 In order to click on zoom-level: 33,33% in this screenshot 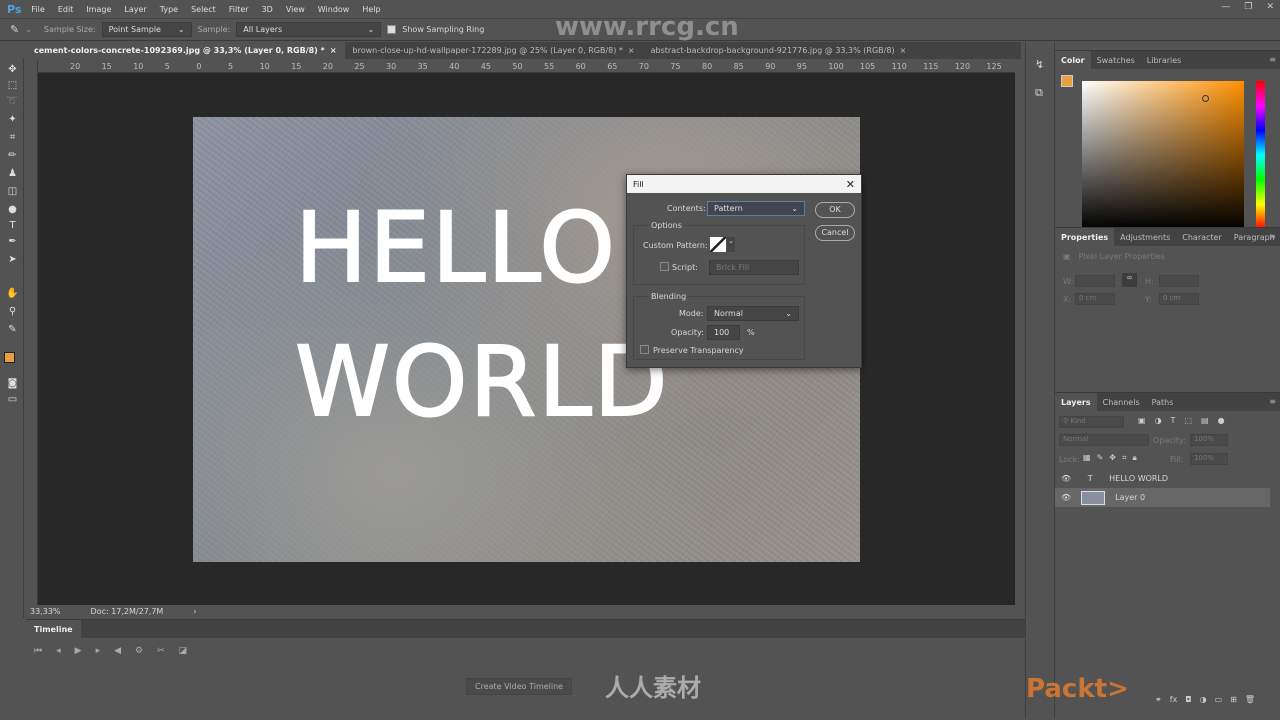, I will do `click(45, 611)`.